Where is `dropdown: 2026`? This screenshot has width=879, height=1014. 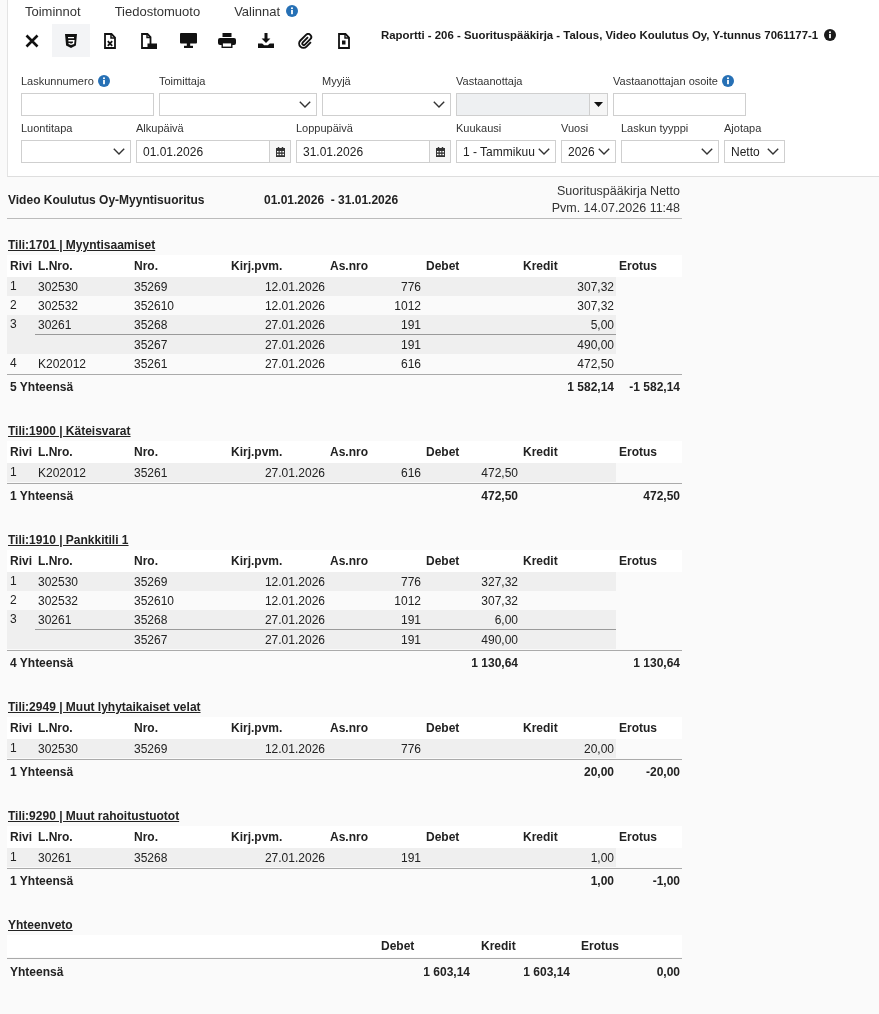
dropdown: 2026 is located at coordinates (588, 151).